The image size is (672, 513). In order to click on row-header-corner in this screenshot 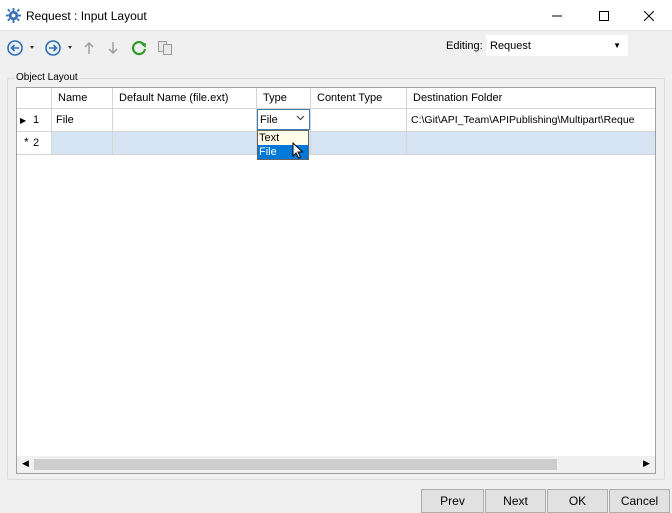, I will do `click(34, 98)`.